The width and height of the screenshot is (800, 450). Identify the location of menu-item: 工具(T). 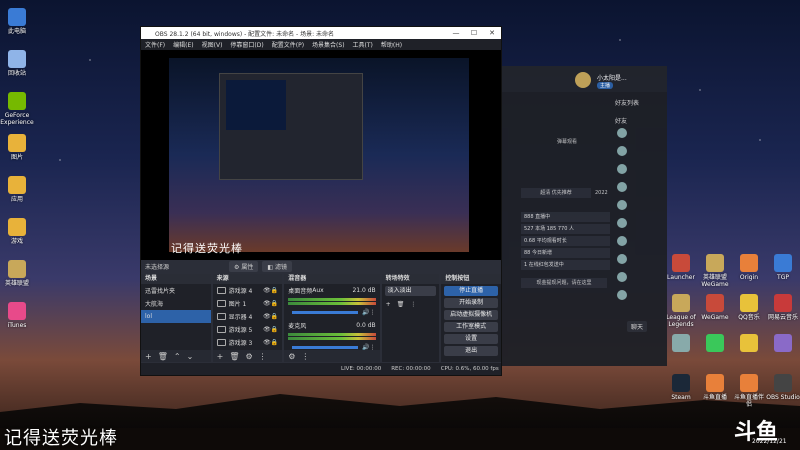
(363, 44).